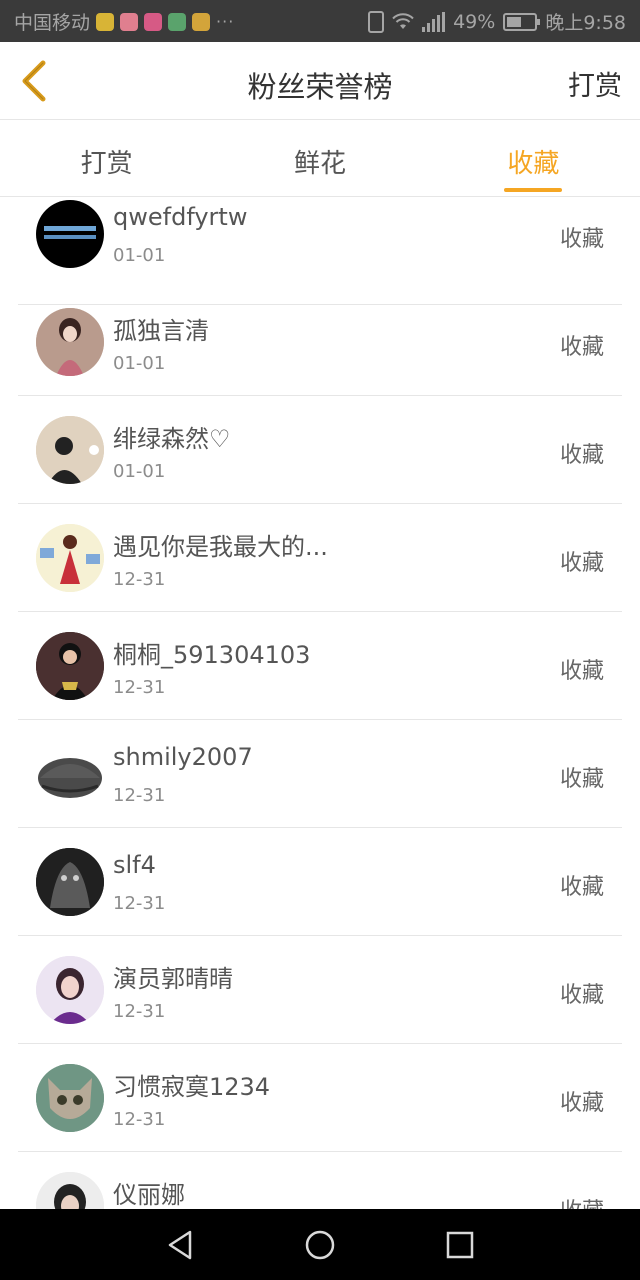 The width and height of the screenshot is (640, 1280). What do you see at coordinates (106, 158) in the screenshot?
I see `tab-reward: 打赏` at bounding box center [106, 158].